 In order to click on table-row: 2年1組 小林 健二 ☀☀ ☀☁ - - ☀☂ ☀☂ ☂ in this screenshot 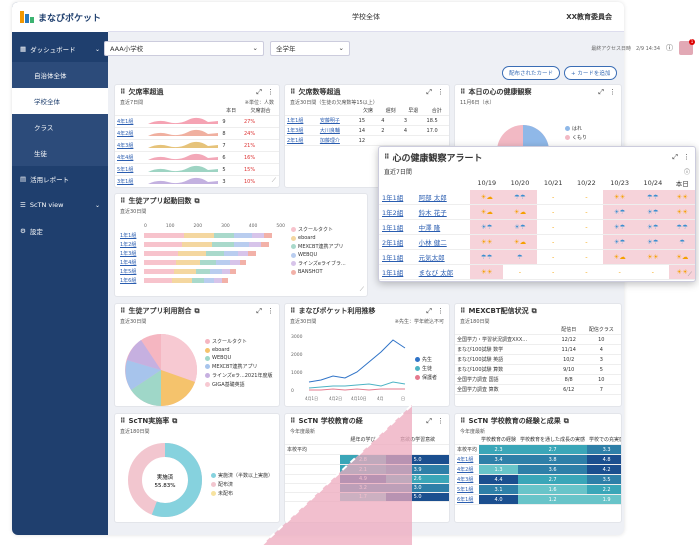, I will do `click(537, 242)`.